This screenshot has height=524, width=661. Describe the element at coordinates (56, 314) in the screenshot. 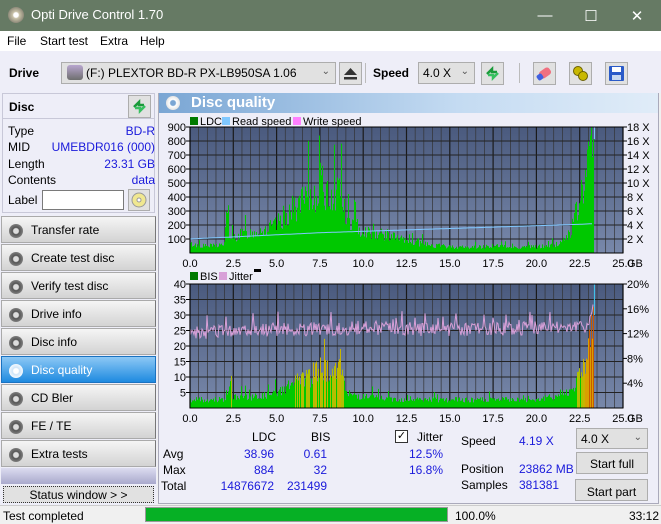

I see `sidebar-item-label: Drive info` at that location.